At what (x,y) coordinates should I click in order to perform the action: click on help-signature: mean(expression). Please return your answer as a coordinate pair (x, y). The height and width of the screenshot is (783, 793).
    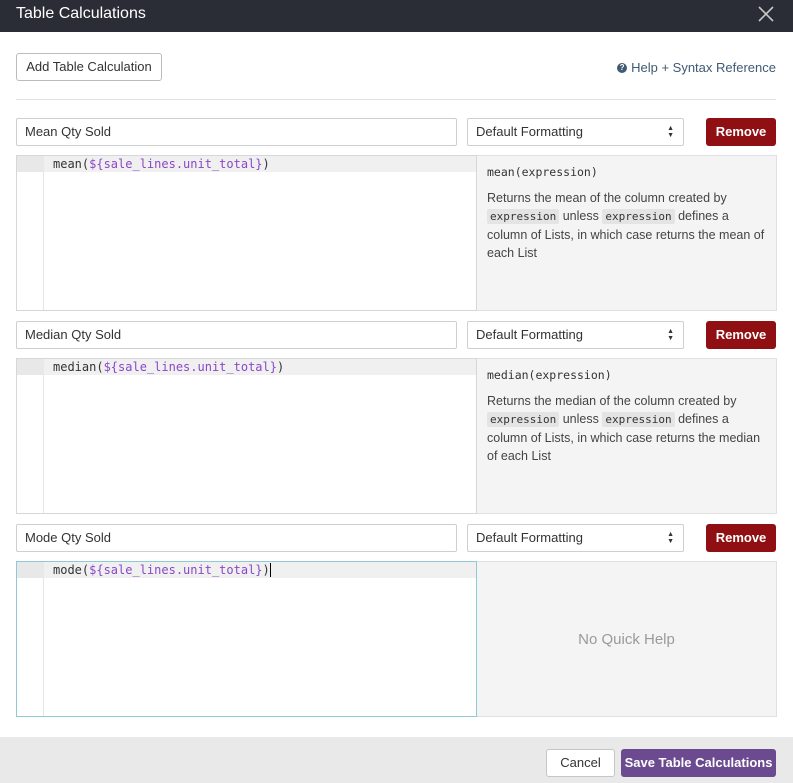
    Looking at the image, I should click on (542, 172).